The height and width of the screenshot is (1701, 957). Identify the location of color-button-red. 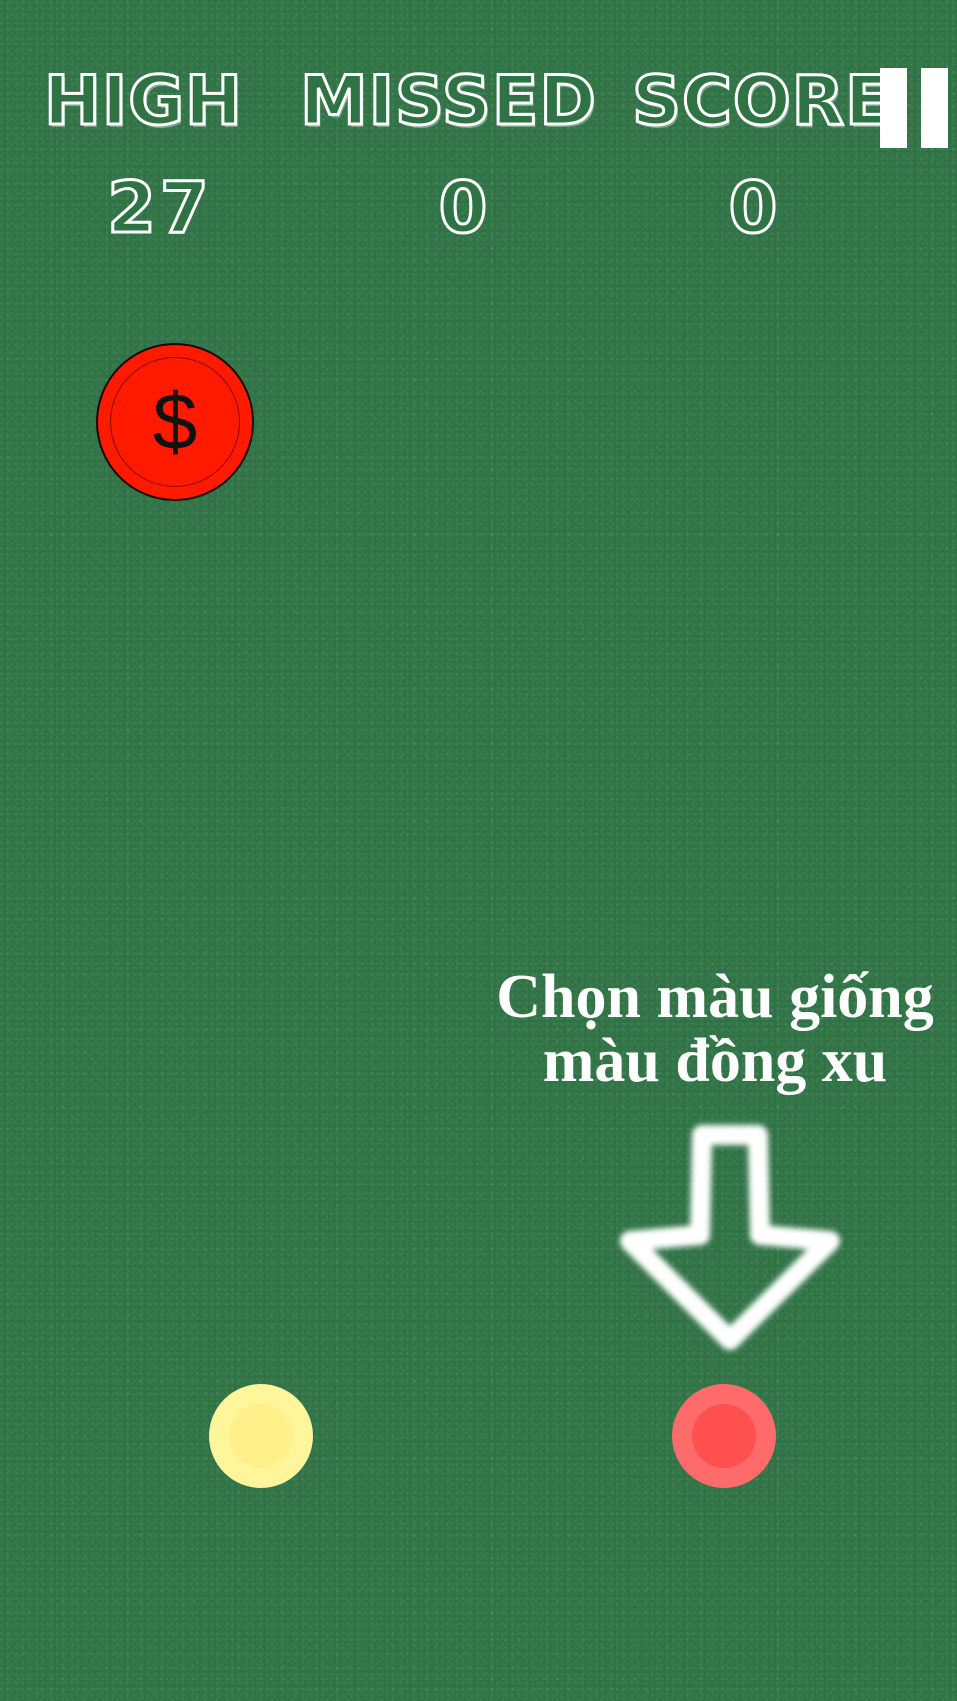
(724, 1436).